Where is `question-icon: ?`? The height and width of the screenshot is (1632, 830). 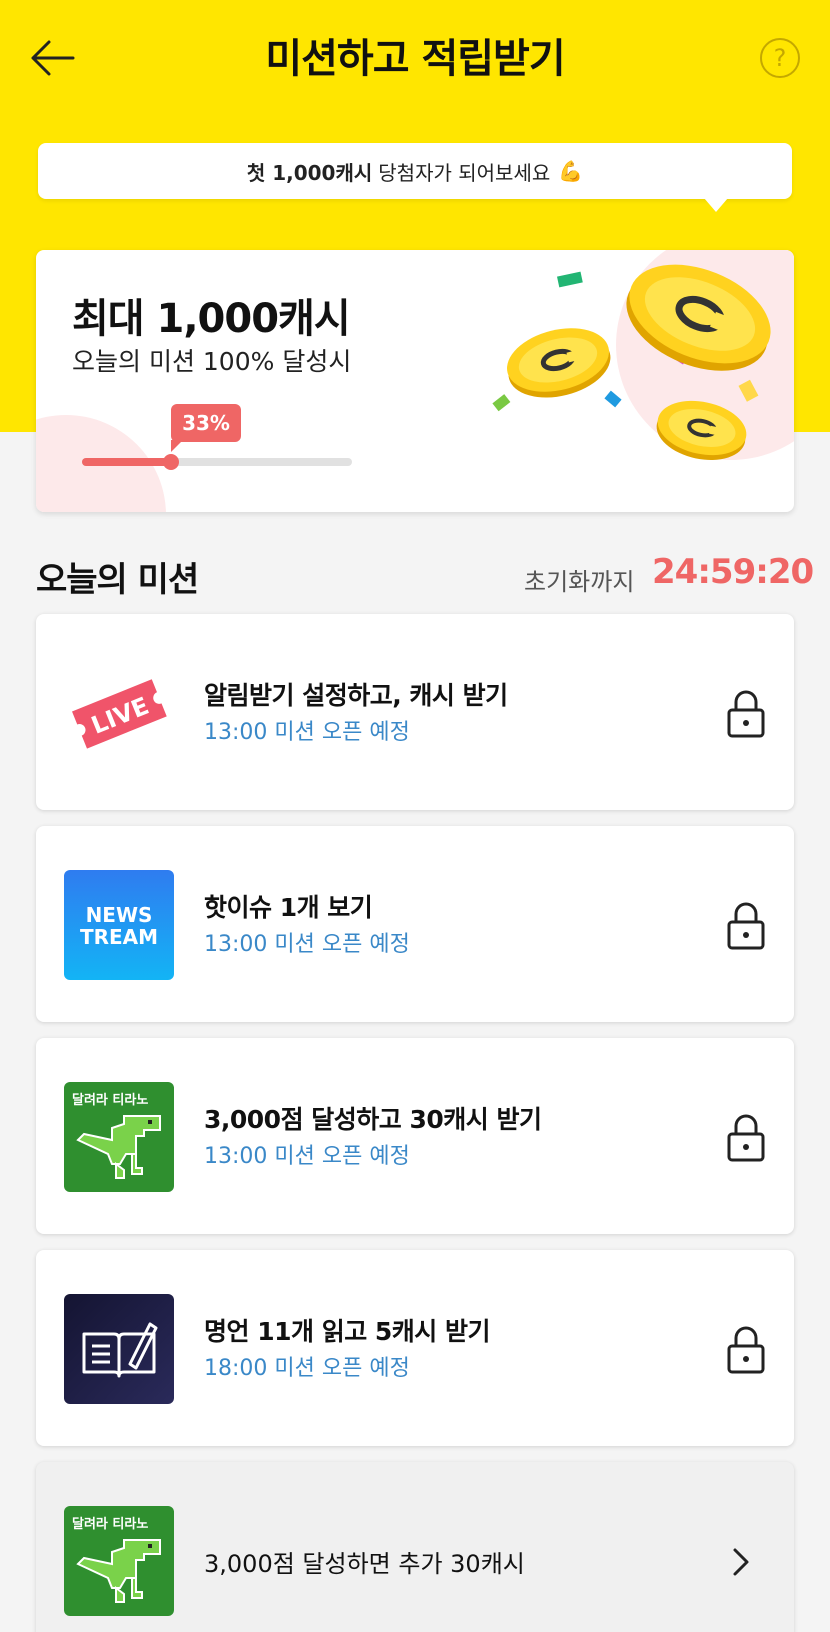
question-icon: ? is located at coordinates (780, 58).